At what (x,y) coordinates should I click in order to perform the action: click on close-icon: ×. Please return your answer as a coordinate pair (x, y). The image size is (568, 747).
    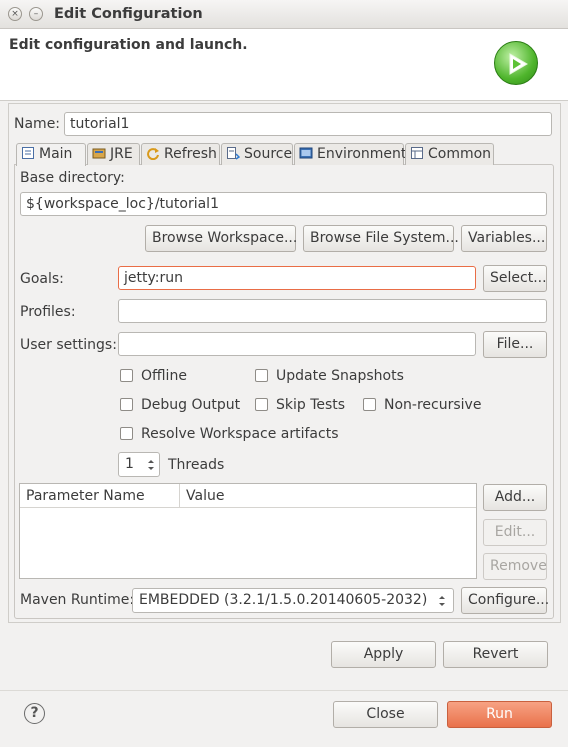
    Looking at the image, I should click on (15, 14).